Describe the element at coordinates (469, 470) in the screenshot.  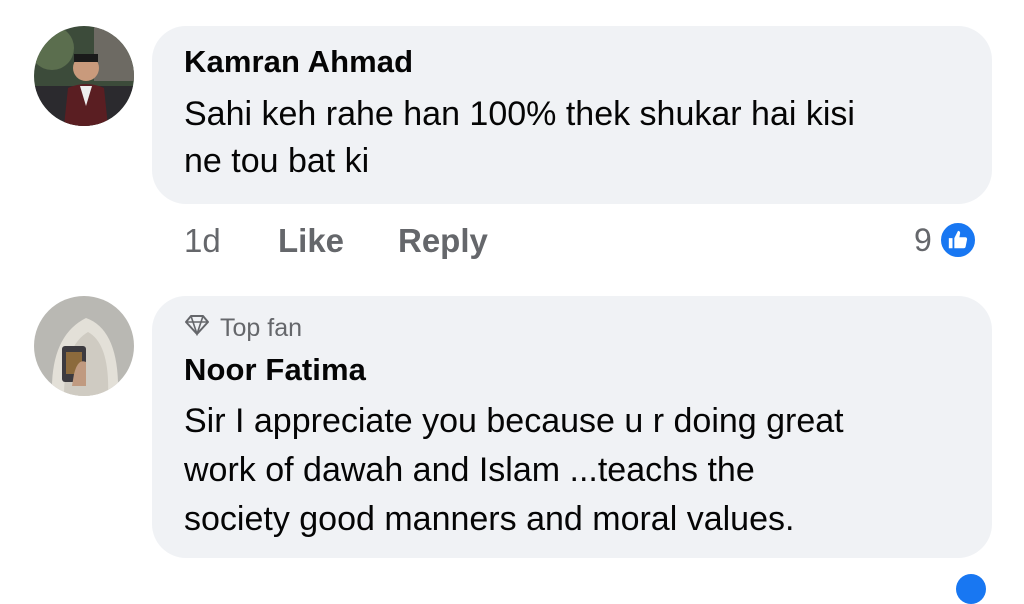
I see `comment-text-line: work of dawah and Islam ...teachs the` at that location.